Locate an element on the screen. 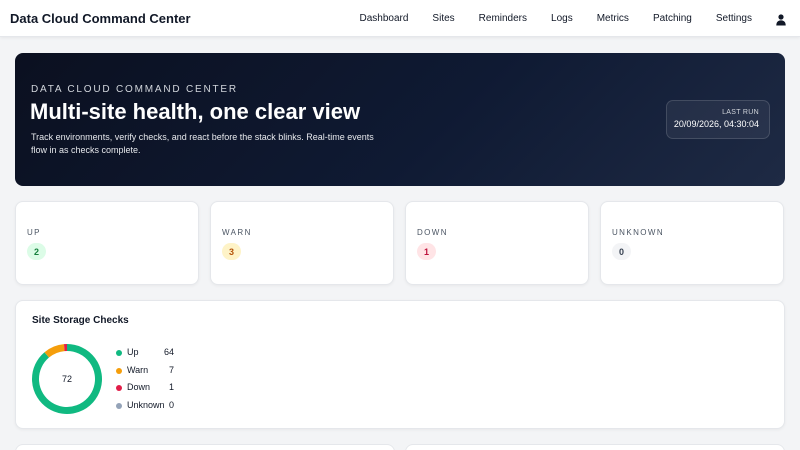  next-card-right is located at coordinates (595, 447).